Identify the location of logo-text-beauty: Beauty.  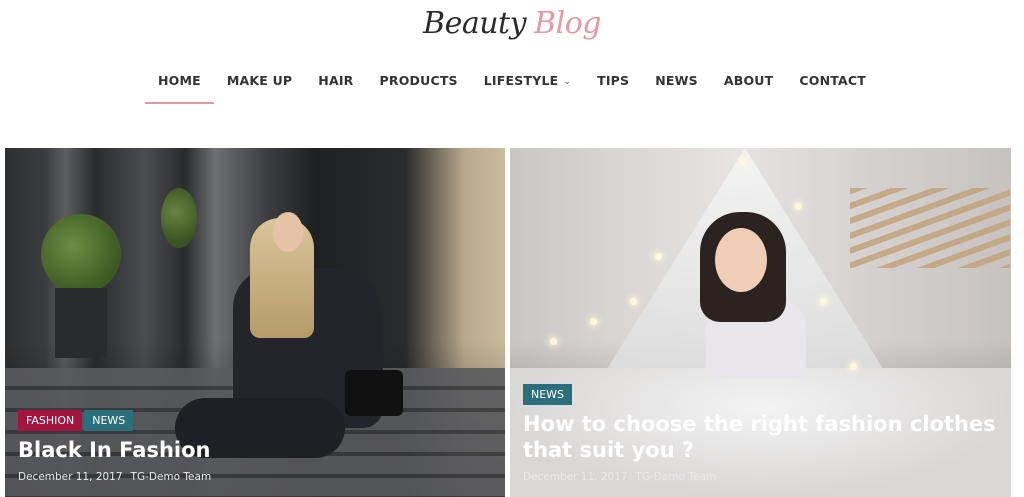
(475, 23).